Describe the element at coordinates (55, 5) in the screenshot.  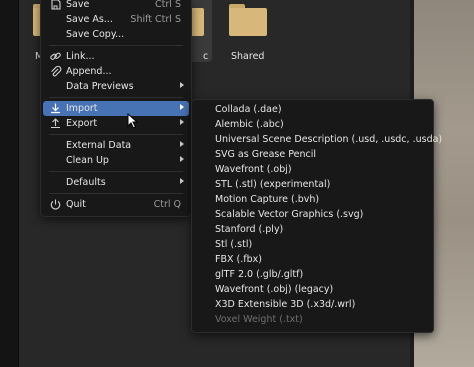
I see `save-icon` at that location.